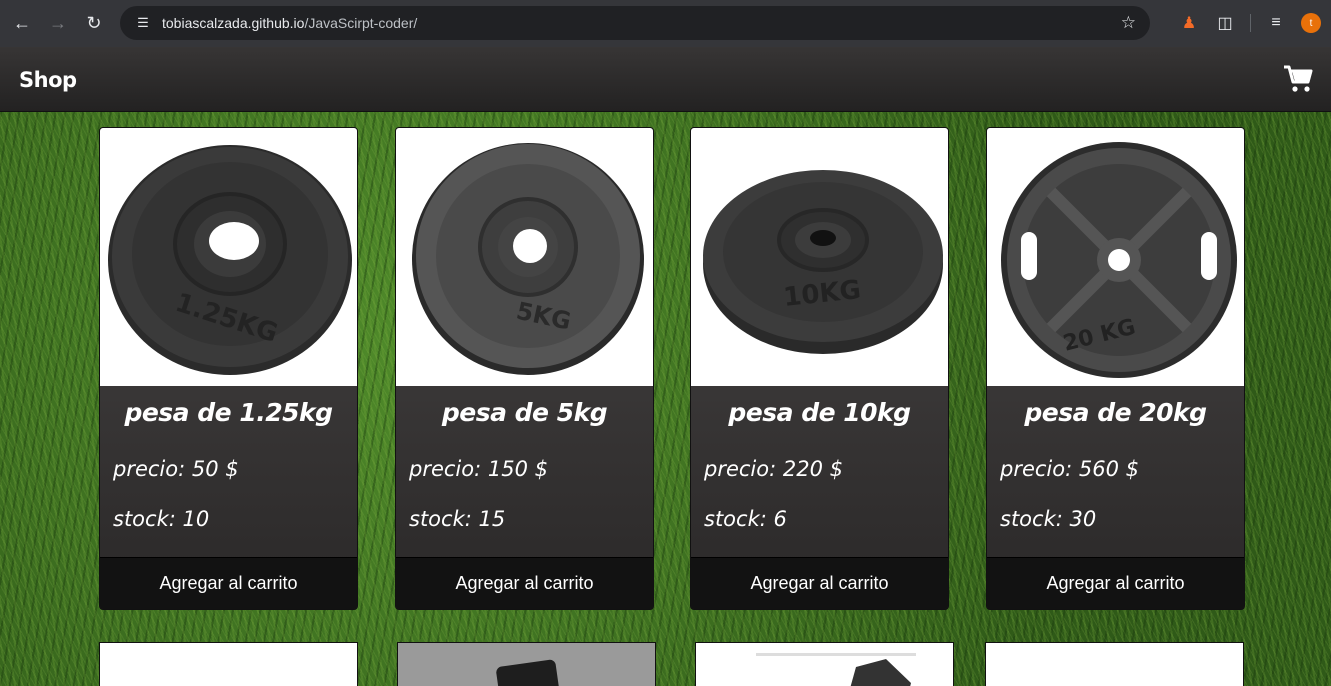 The width and height of the screenshot is (1331, 686). What do you see at coordinates (1298, 79) in the screenshot?
I see `cart-icon` at bounding box center [1298, 79].